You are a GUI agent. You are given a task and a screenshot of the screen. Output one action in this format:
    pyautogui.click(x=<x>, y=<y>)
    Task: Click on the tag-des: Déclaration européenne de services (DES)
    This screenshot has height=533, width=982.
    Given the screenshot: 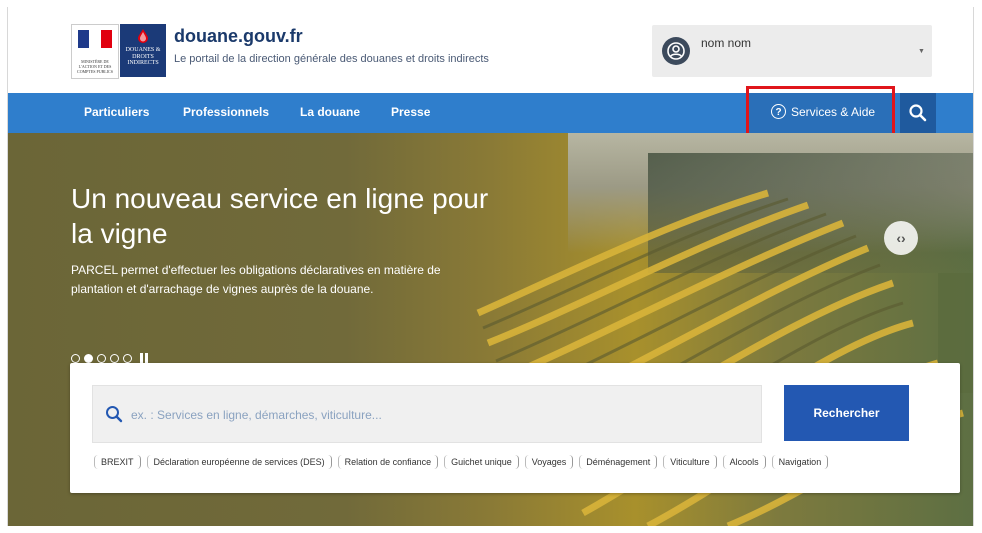 What is the action you would take?
    pyautogui.click(x=239, y=462)
    